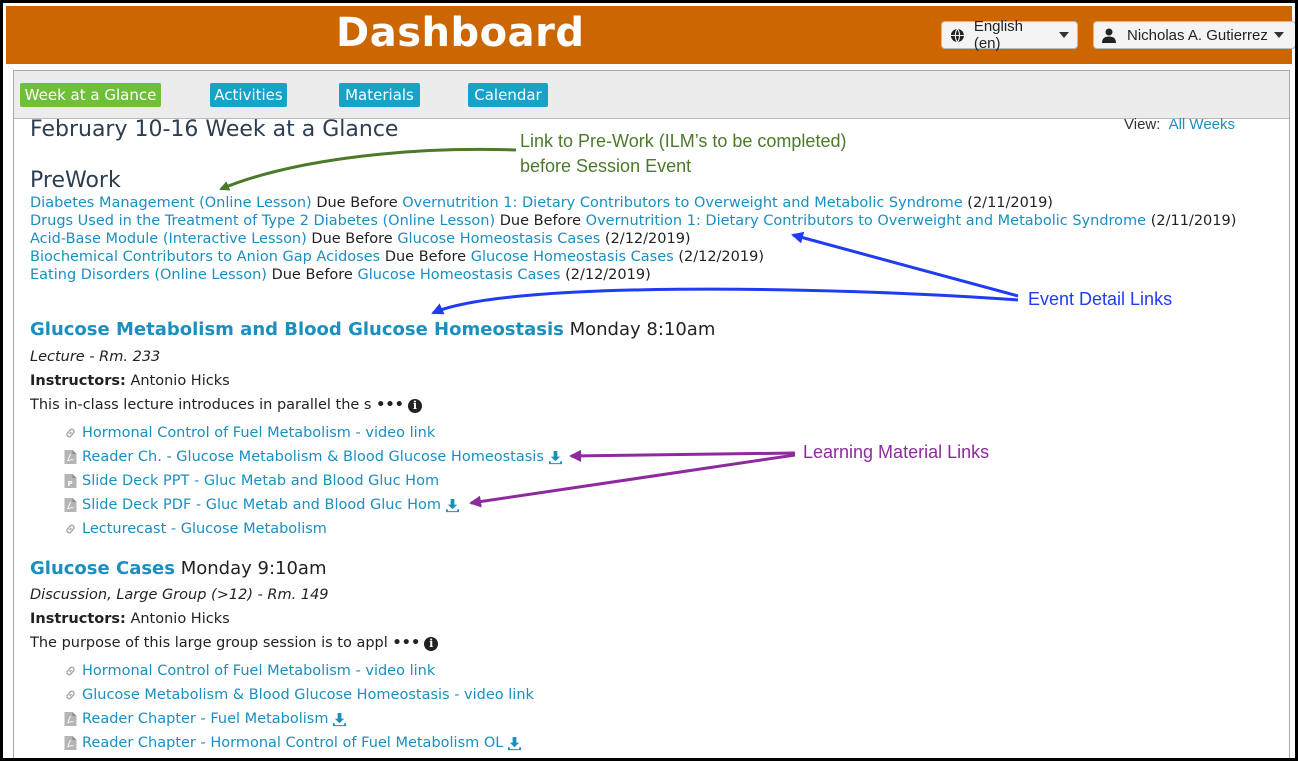  I want to click on event-time: Monday 8:10am, so click(642, 329).